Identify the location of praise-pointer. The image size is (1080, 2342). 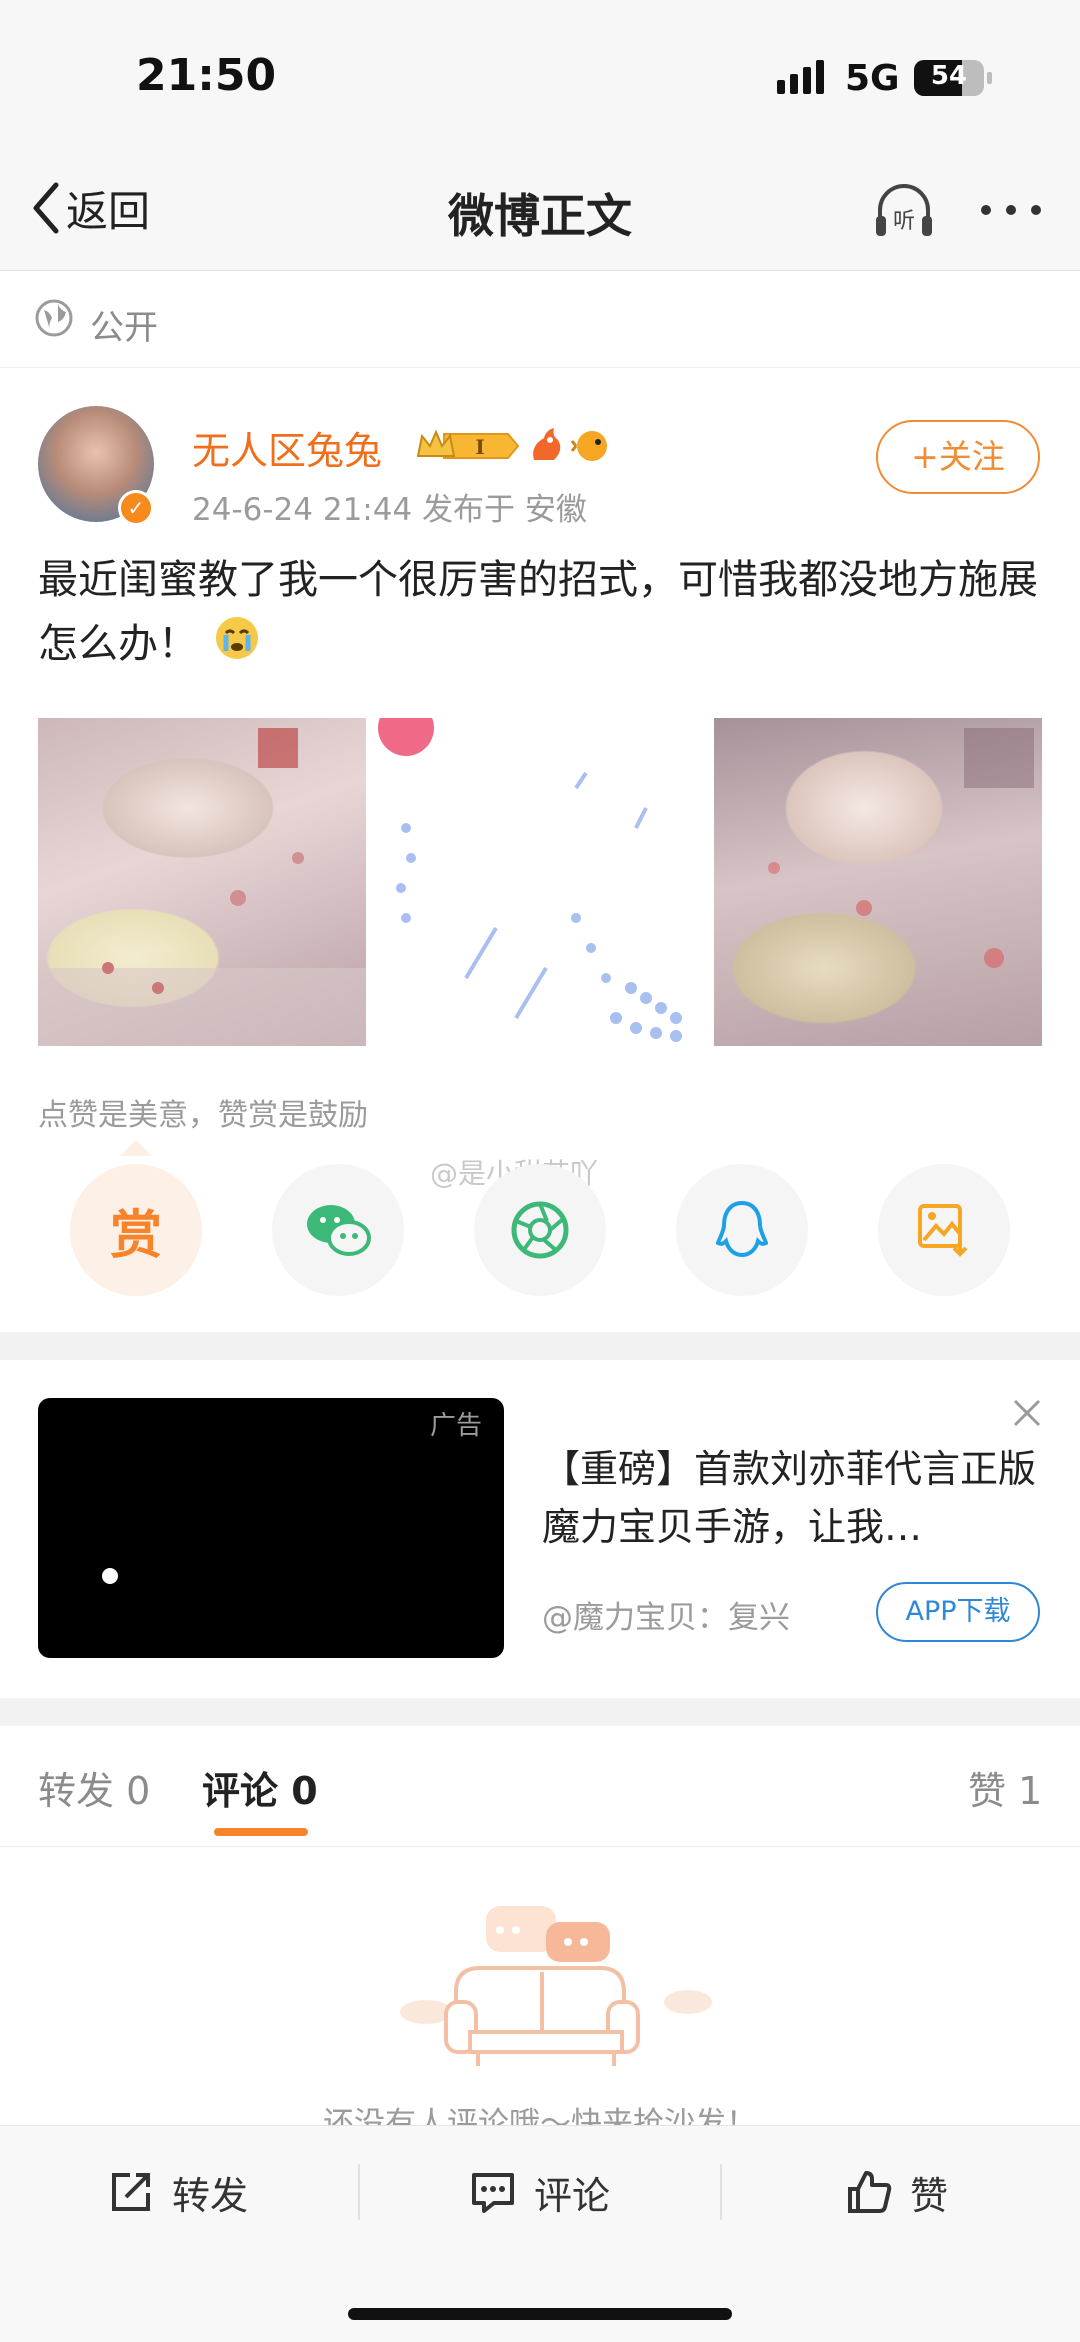
(136, 1148).